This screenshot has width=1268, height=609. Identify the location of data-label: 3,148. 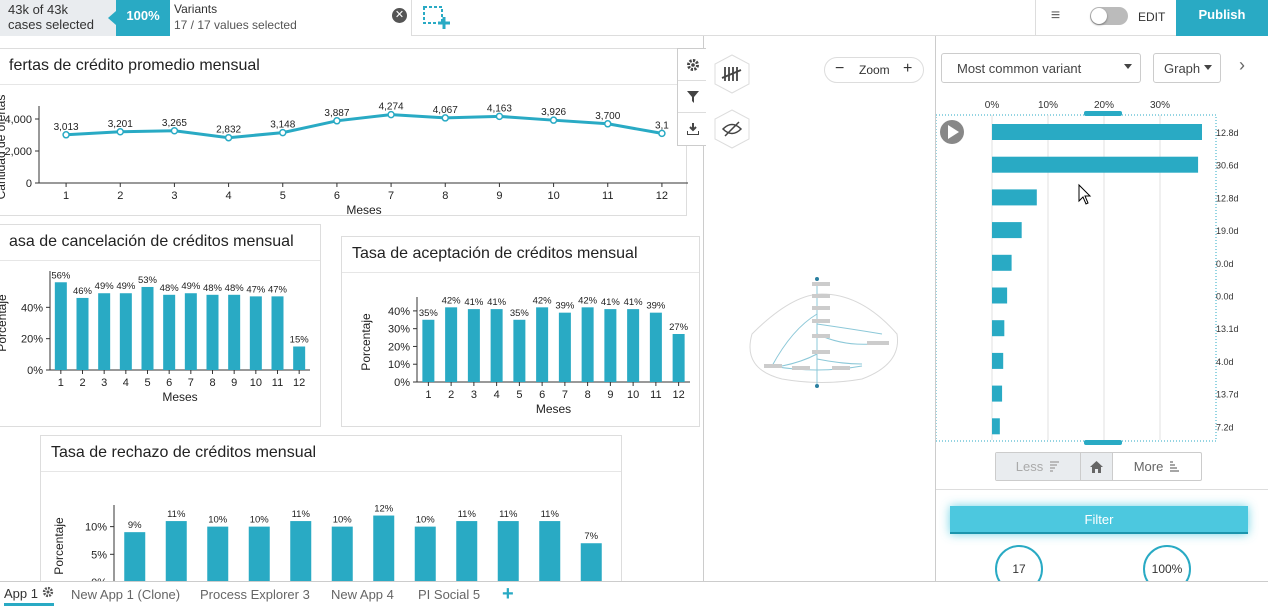
(282, 125).